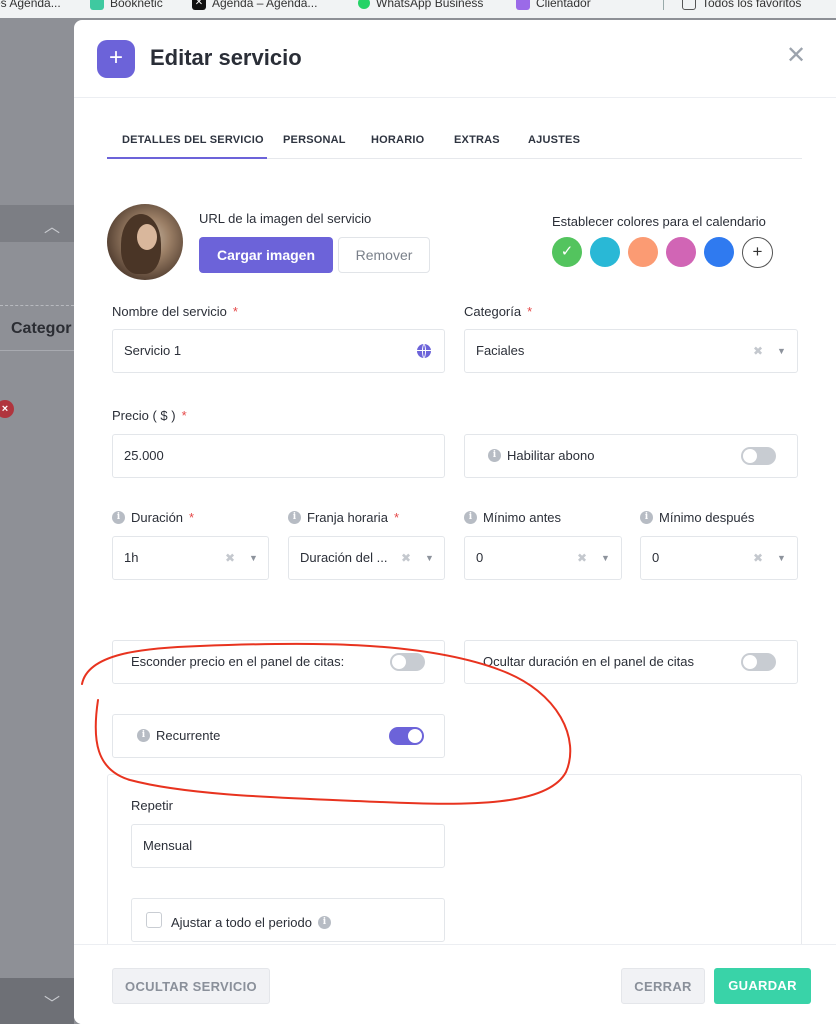  What do you see at coordinates (477, 140) in the screenshot?
I see `tab-extras: EXTRAS` at bounding box center [477, 140].